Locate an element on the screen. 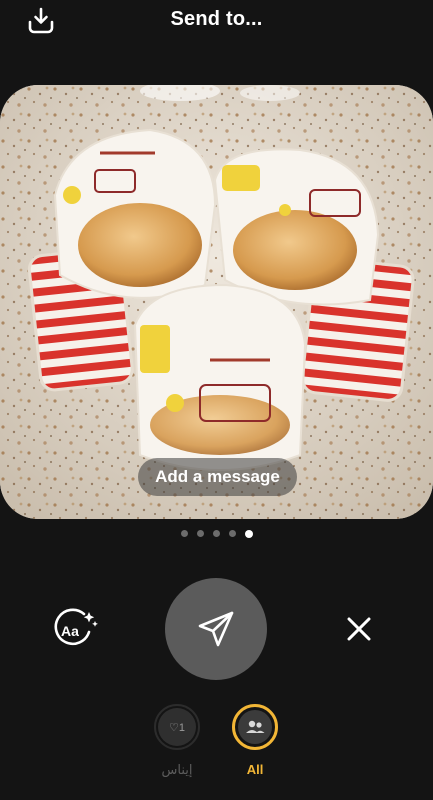 This screenshot has height=800, width=433. close-icon is located at coordinates (359, 629).